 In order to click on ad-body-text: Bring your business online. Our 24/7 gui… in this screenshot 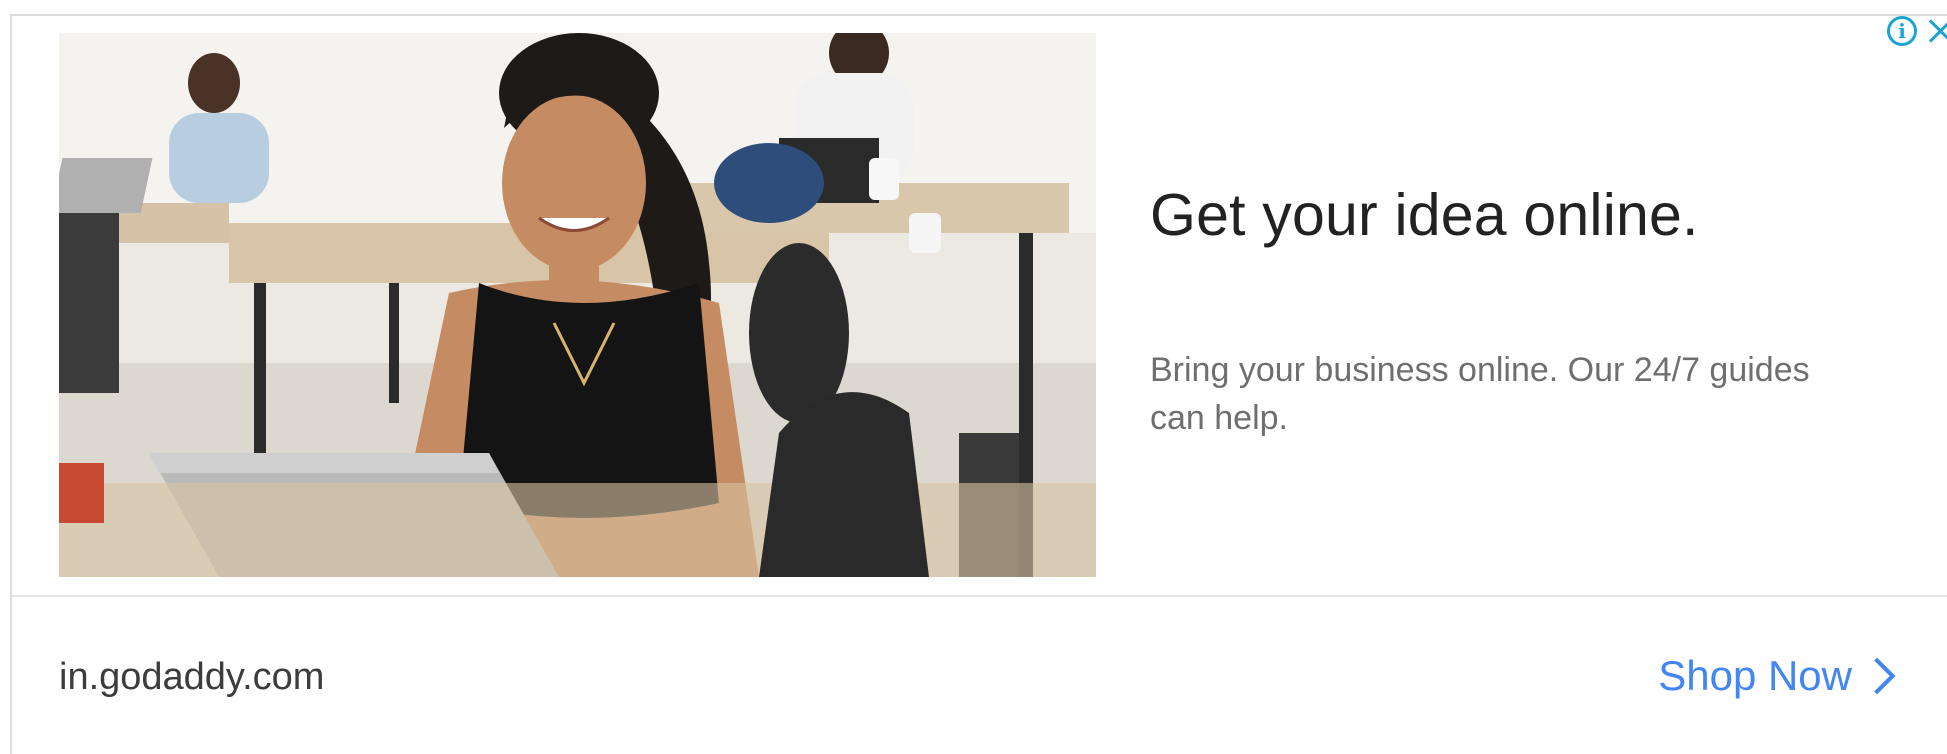, I will do `click(1510, 394)`.